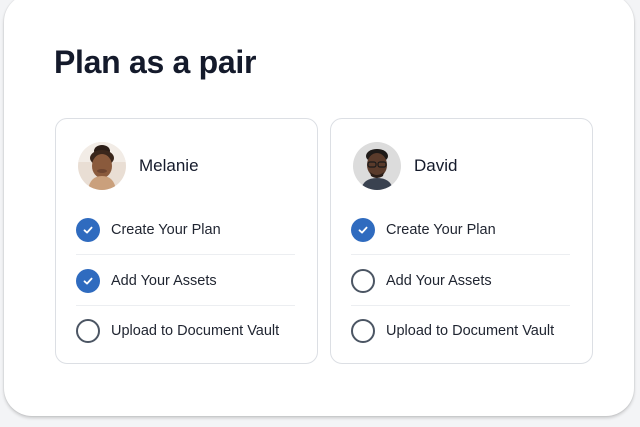 Image resolution: width=640 pixels, height=427 pixels. I want to click on person-header: Melanie, so click(138, 166).